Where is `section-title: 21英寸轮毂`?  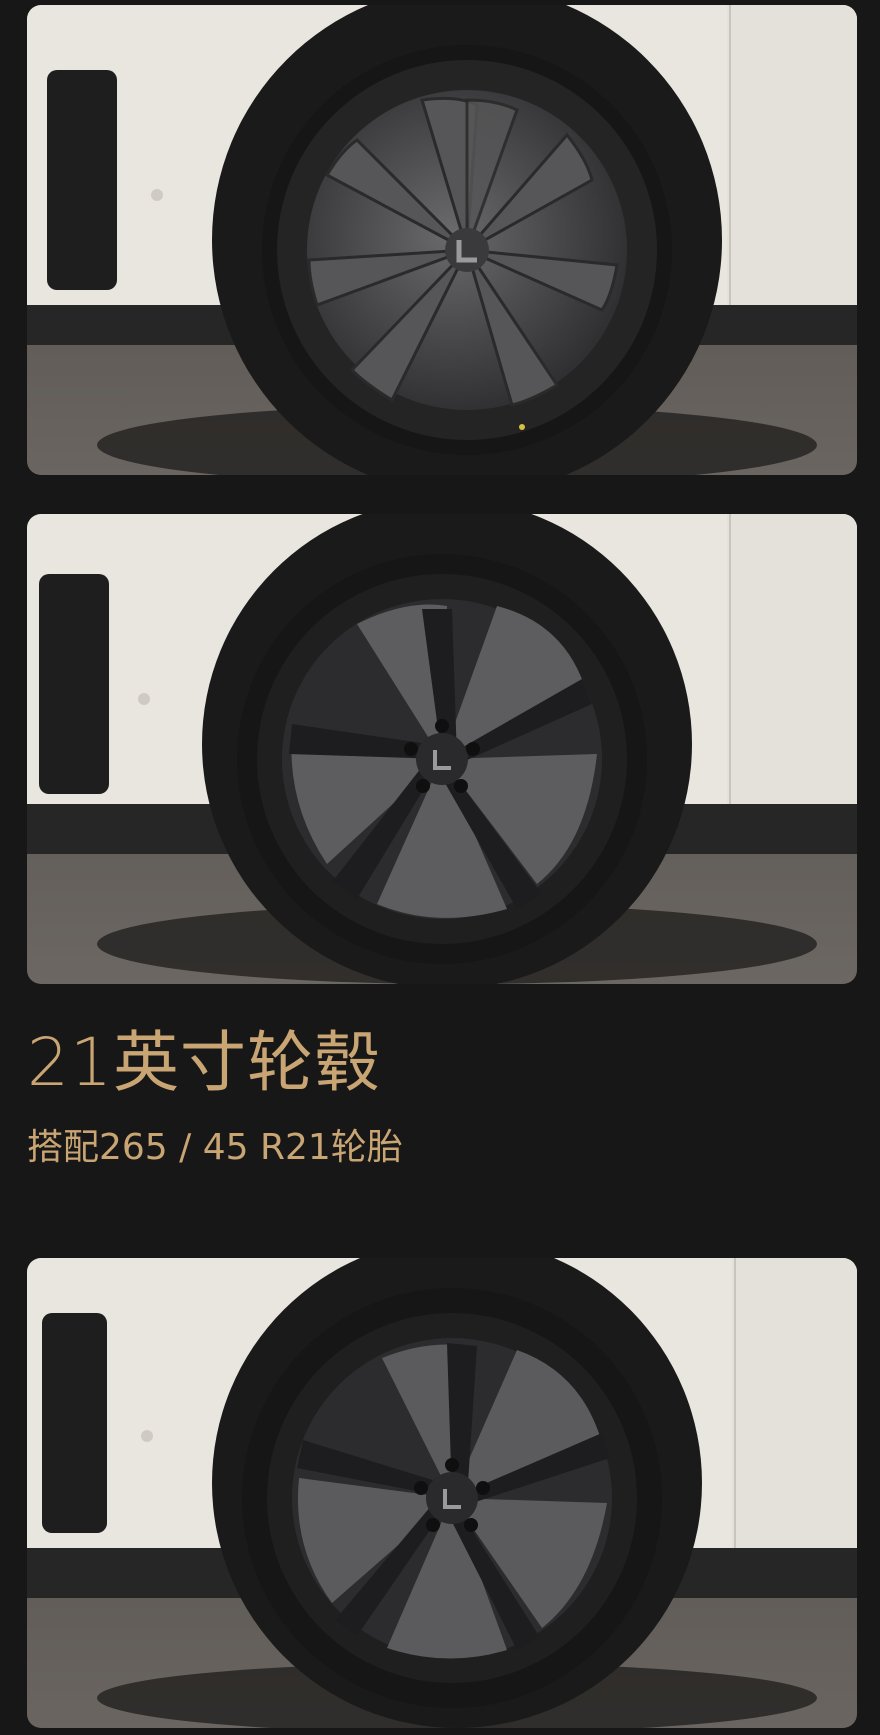
section-title: 21英寸轮毂 is located at coordinates (204, 1062).